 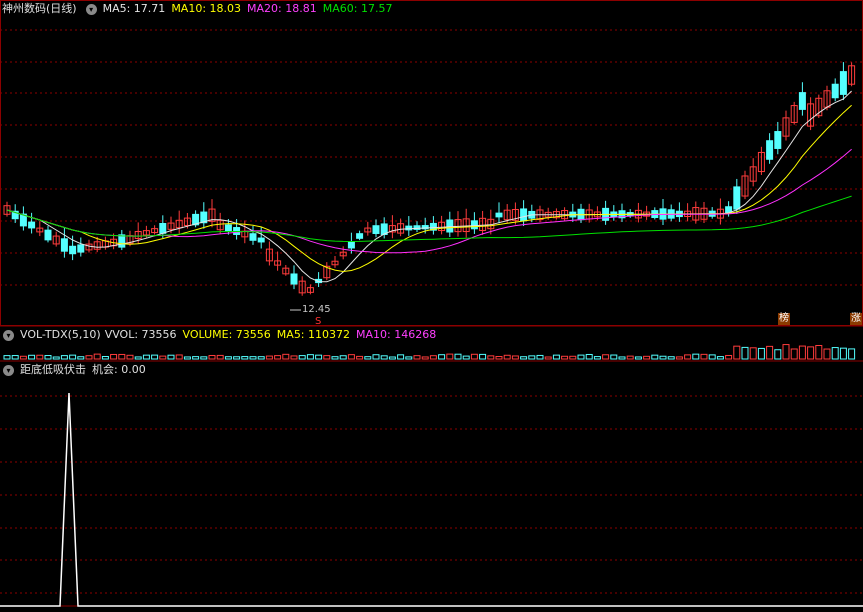 I want to click on ma20-value: MA20: 18.81, so click(x=282, y=8).